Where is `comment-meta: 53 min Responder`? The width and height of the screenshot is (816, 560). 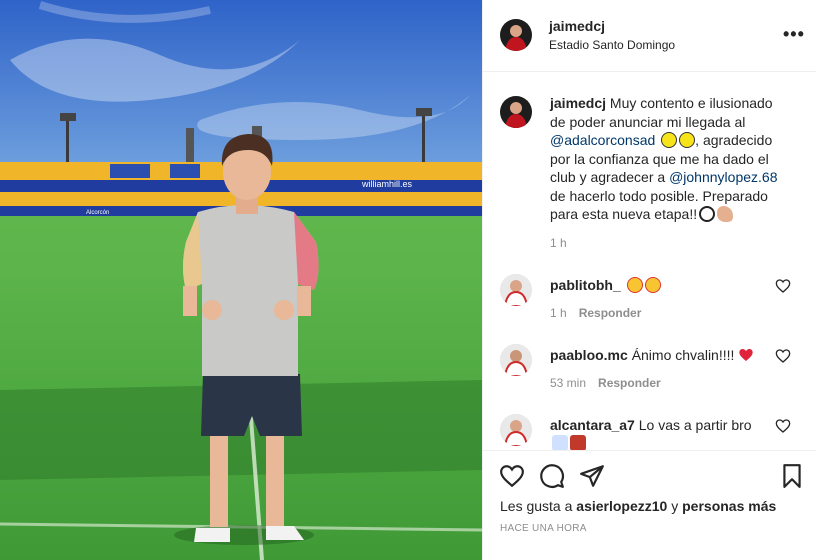 comment-meta: 53 min Responder is located at coordinates (605, 383).